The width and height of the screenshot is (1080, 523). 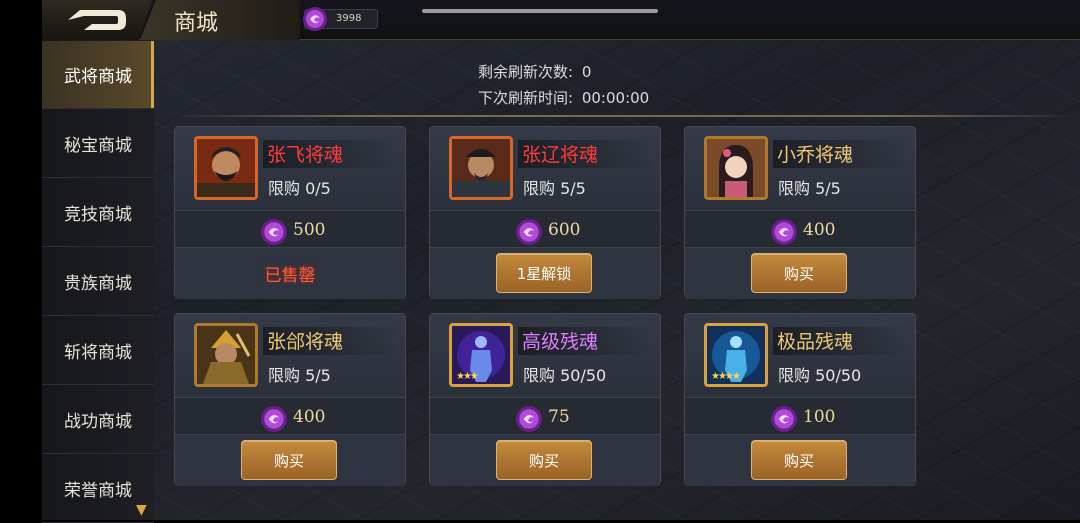 What do you see at coordinates (226, 168) in the screenshot?
I see `zhangfei-portrait-icon` at bounding box center [226, 168].